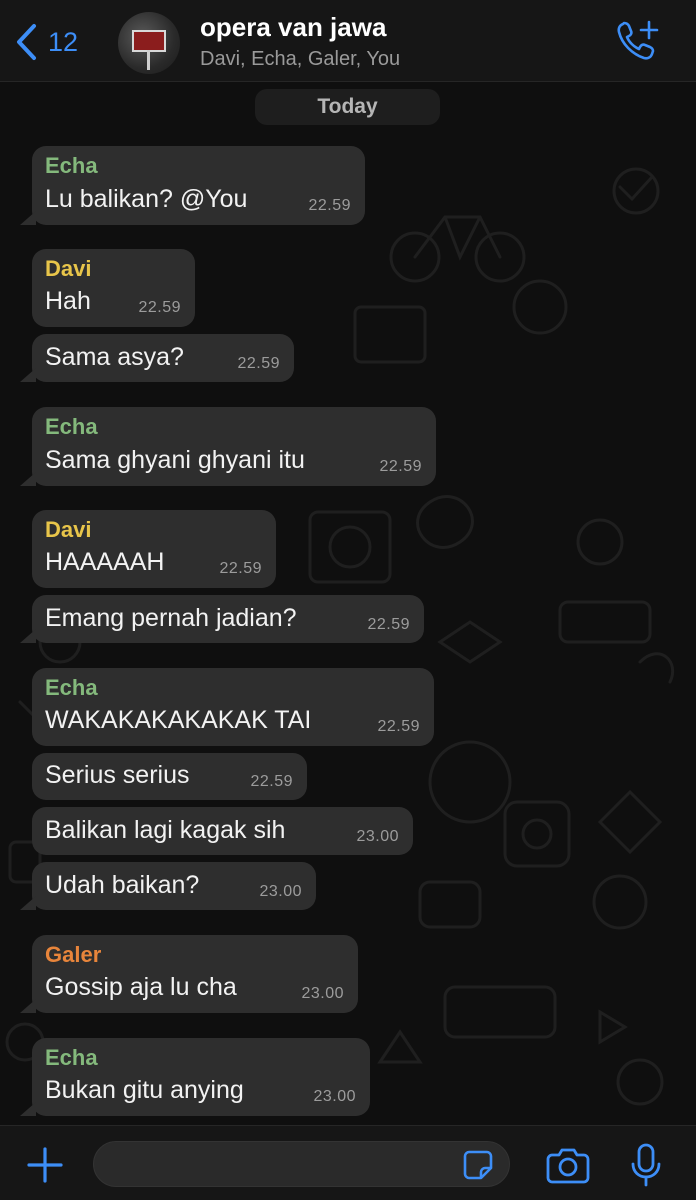 The image size is (696, 1200). Describe the element at coordinates (46, 42) in the screenshot. I see `back-button: 12` at that location.